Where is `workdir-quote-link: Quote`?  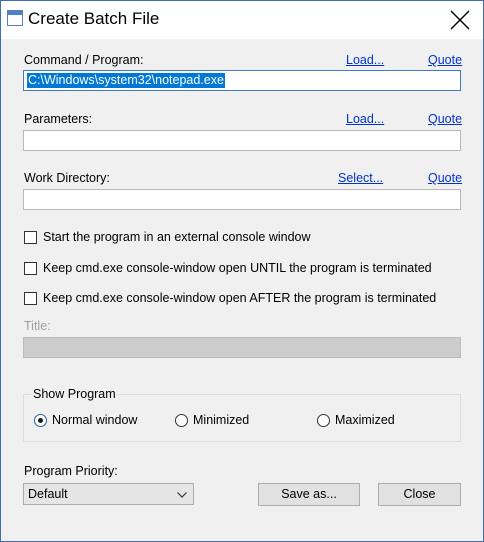
workdir-quote-link: Quote is located at coordinates (445, 178).